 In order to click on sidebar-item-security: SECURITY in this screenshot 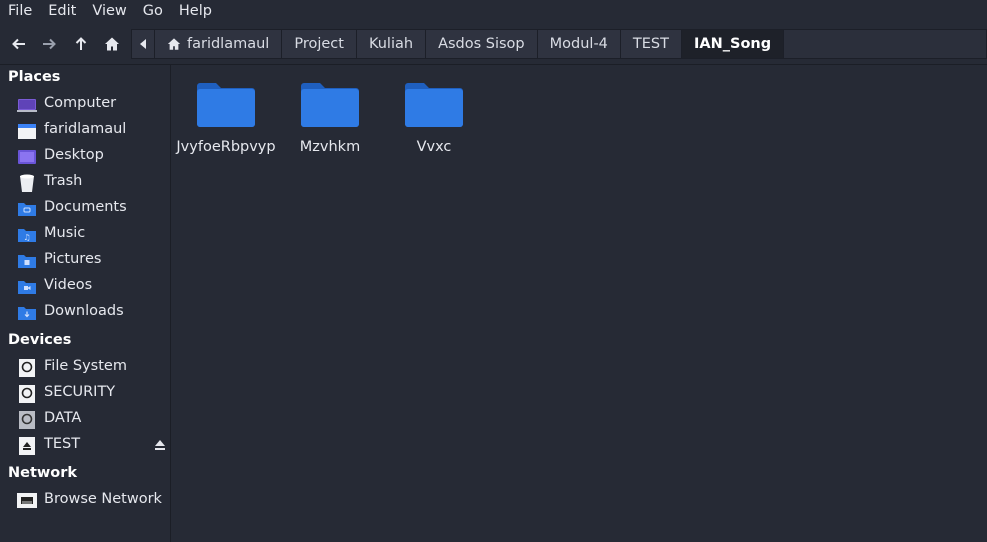, I will do `click(85, 394)`.